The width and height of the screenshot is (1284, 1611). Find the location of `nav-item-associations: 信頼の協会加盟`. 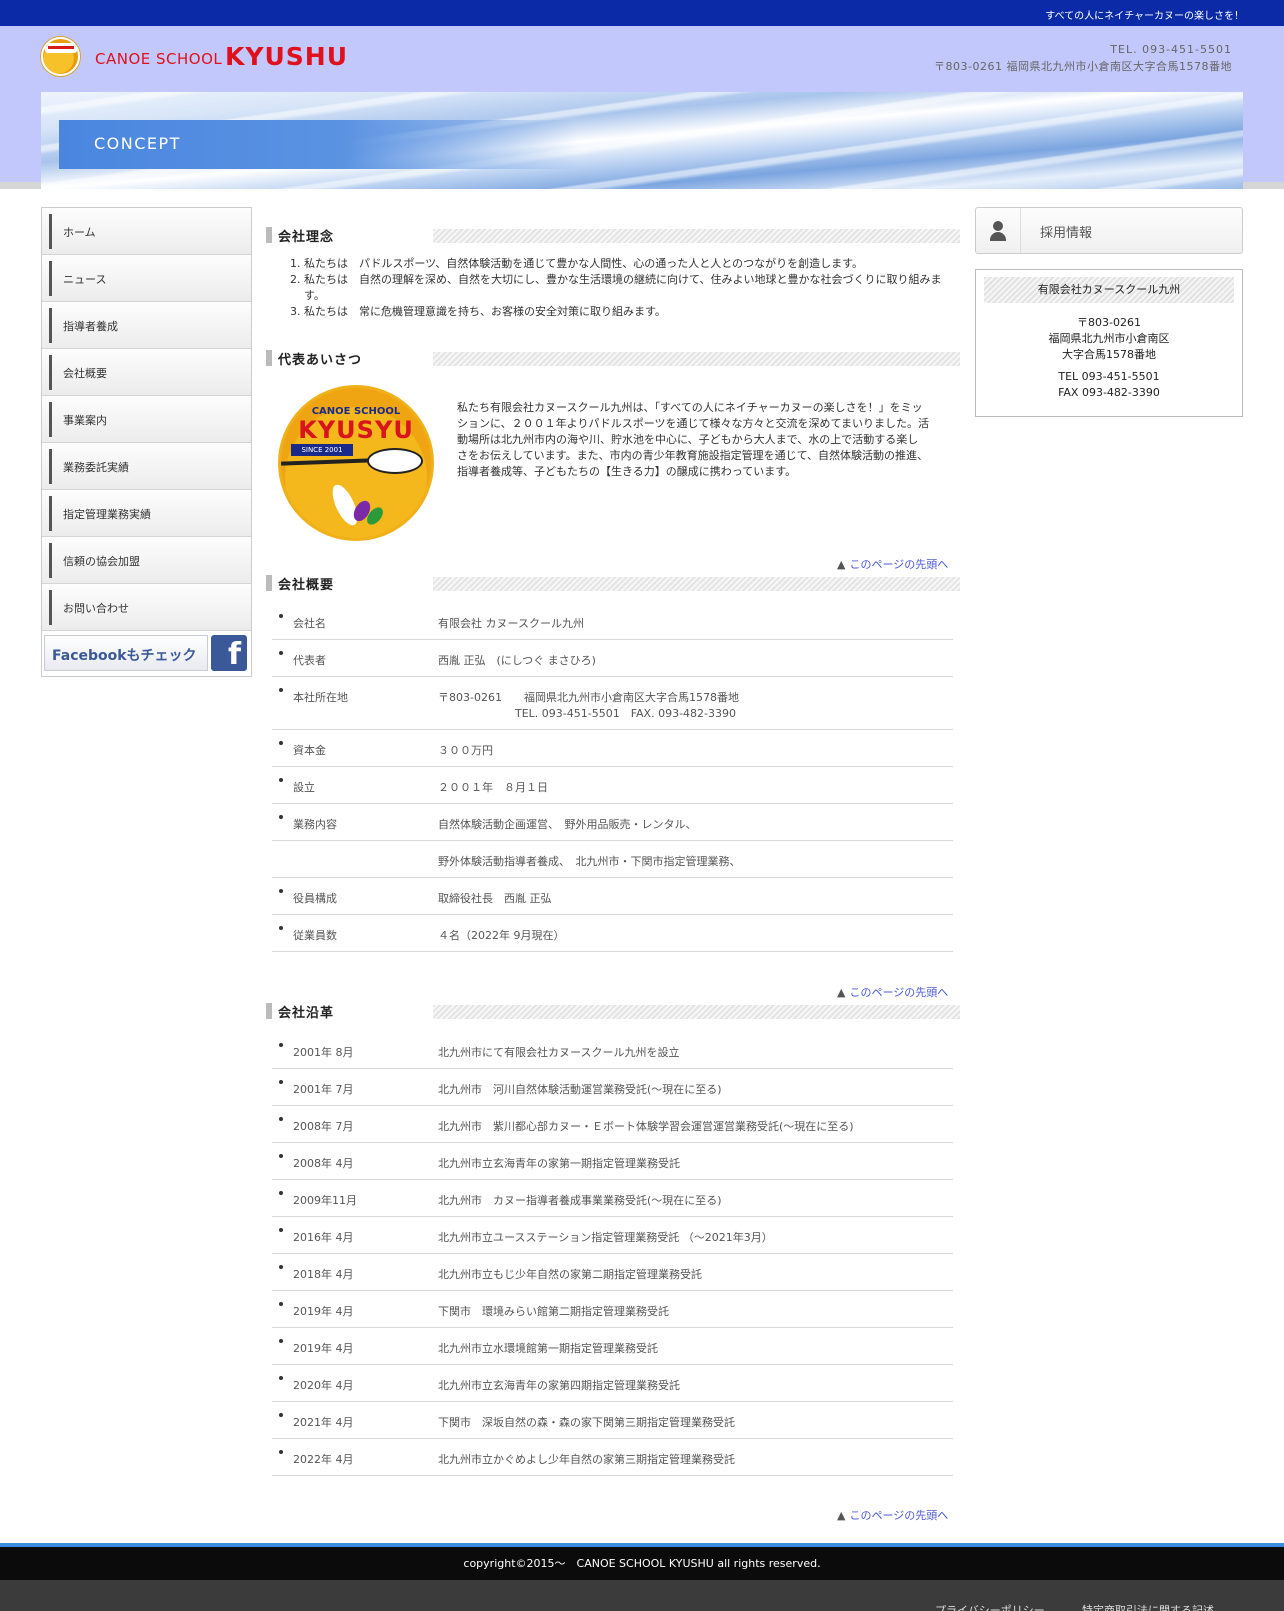

nav-item-associations: 信頼の協会加盟 is located at coordinates (146, 560).